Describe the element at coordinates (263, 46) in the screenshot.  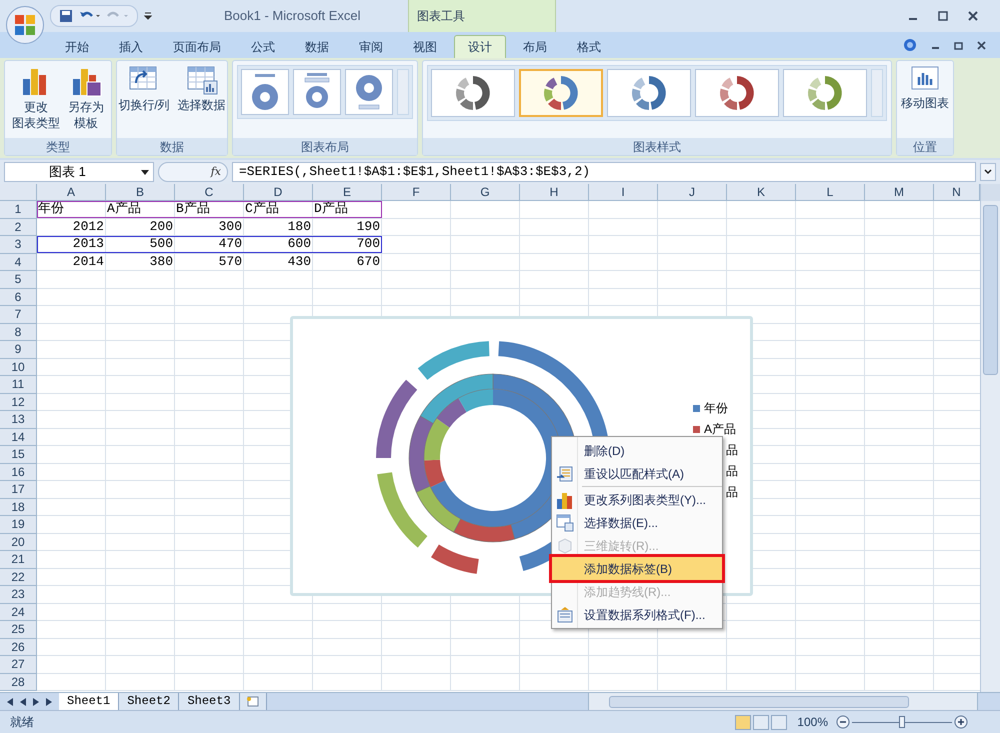
I see `ribbon-tab: 公式` at that location.